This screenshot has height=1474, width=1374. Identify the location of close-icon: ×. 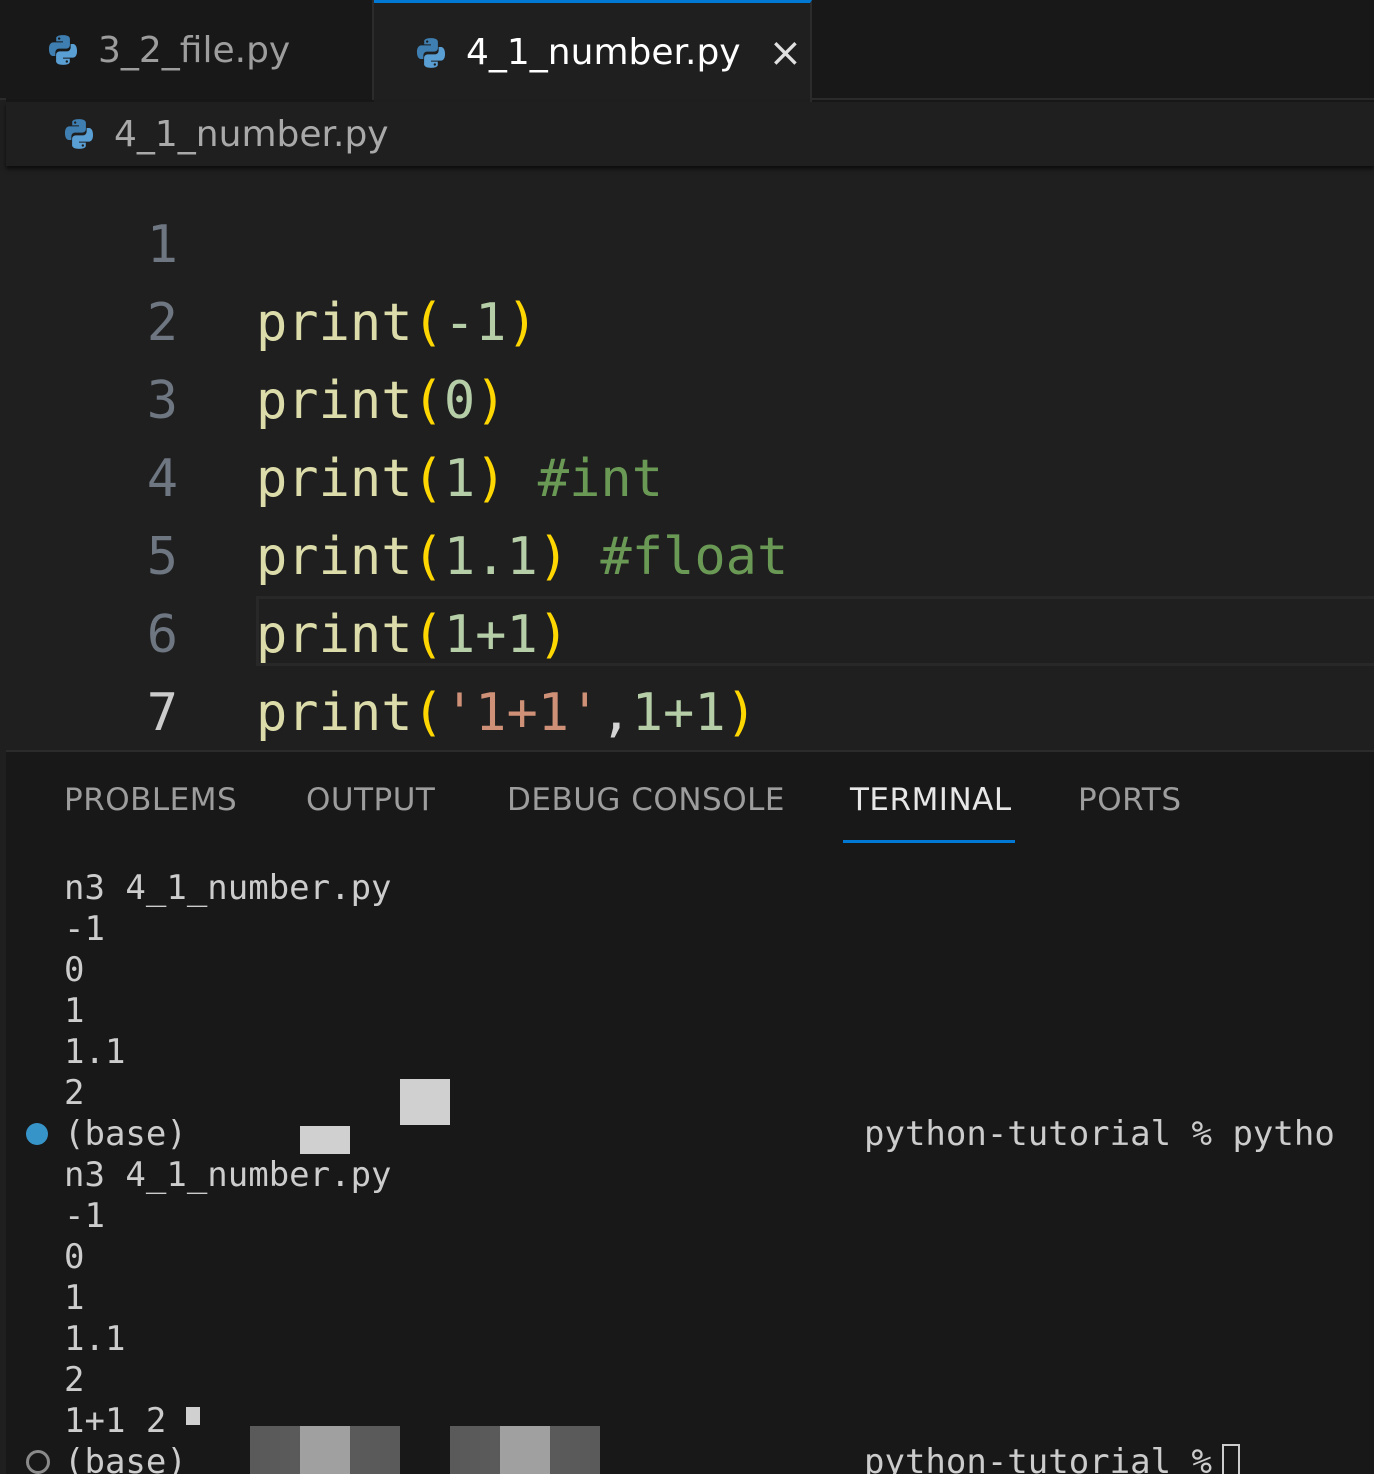
(786, 53).